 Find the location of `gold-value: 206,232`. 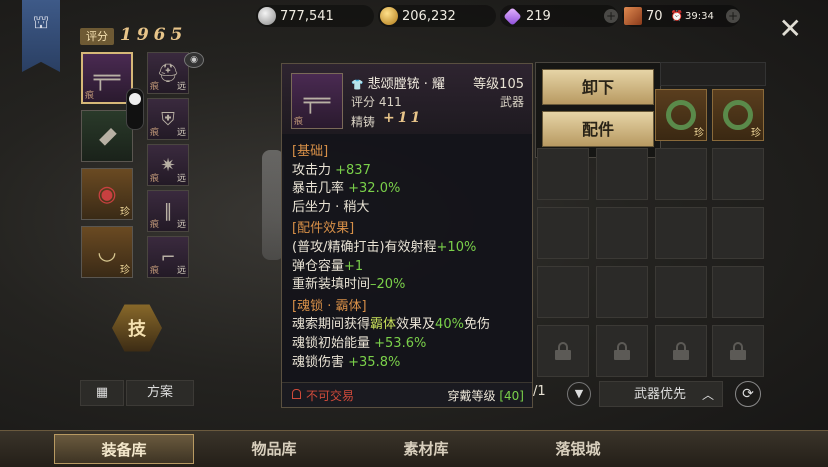

gold-value: 206,232 is located at coordinates (429, 16).